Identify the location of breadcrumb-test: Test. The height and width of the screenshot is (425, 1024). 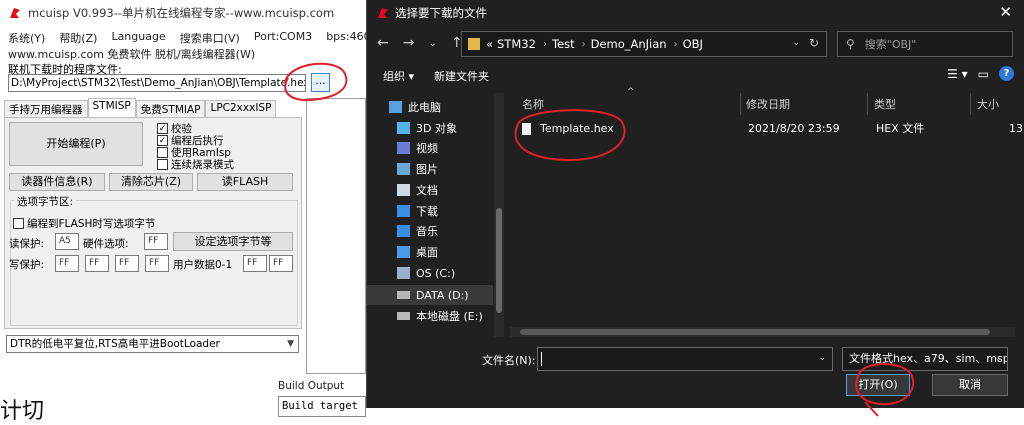
(563, 44).